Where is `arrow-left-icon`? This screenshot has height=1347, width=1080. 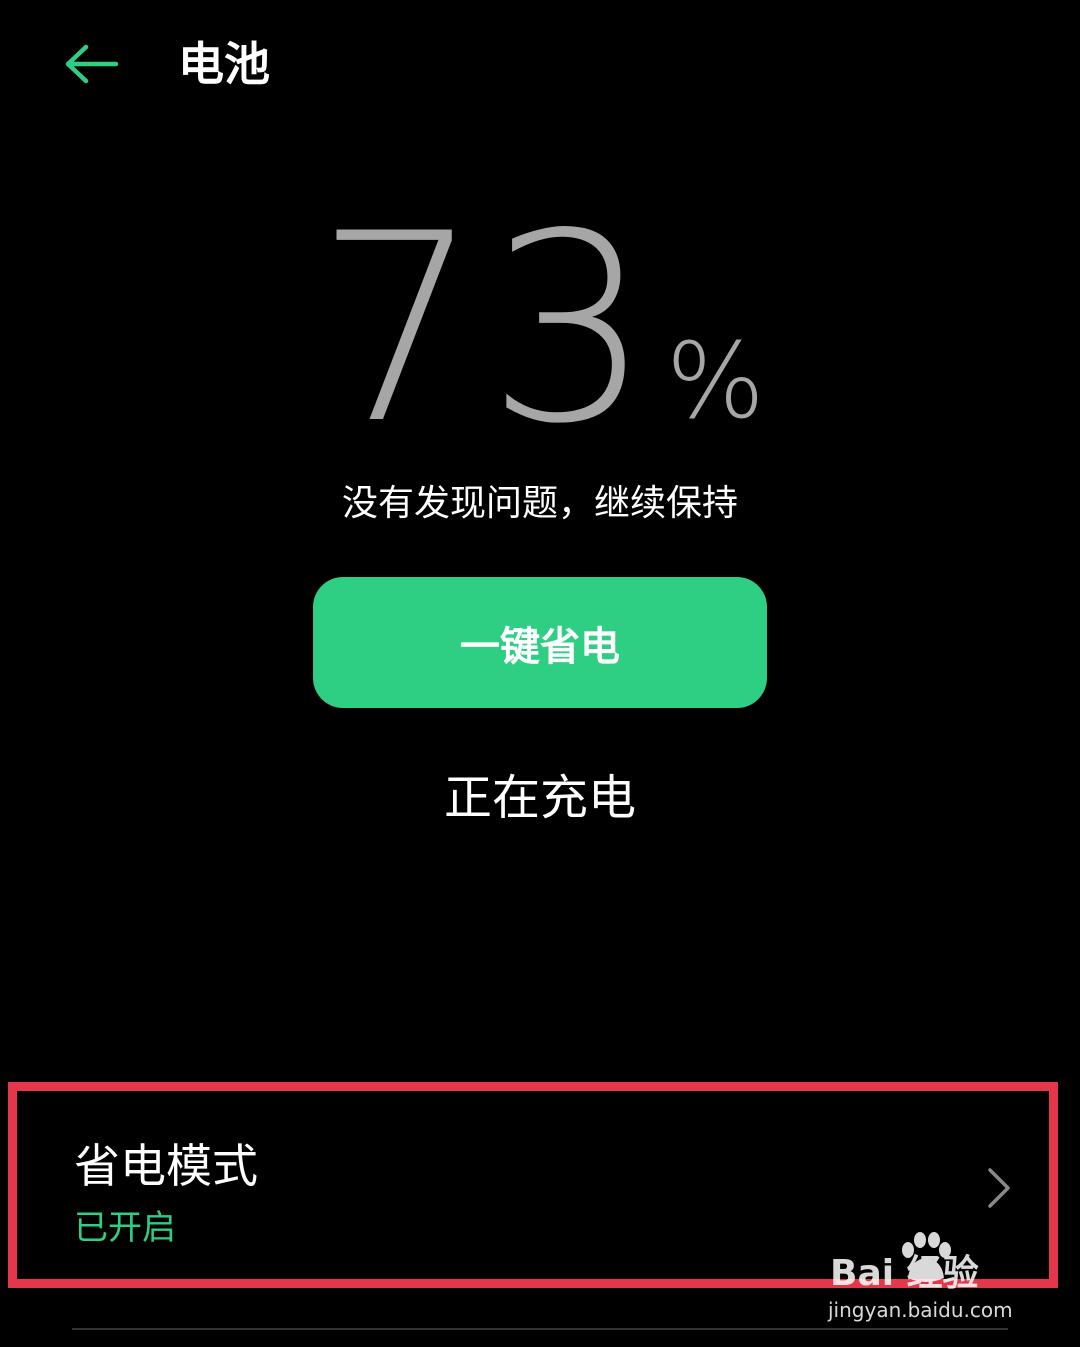 arrow-left-icon is located at coordinates (92, 64).